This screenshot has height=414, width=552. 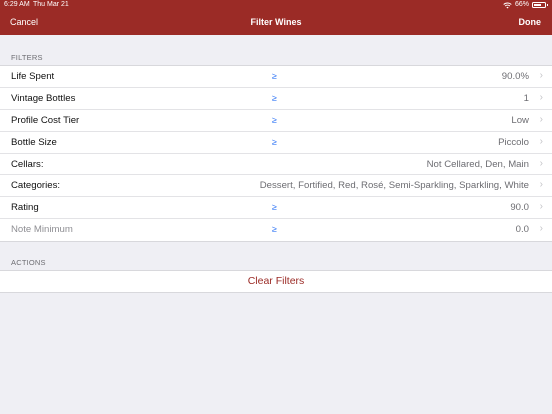 What do you see at coordinates (521, 4) in the screenshot?
I see `battery-percent: 66%` at bounding box center [521, 4].